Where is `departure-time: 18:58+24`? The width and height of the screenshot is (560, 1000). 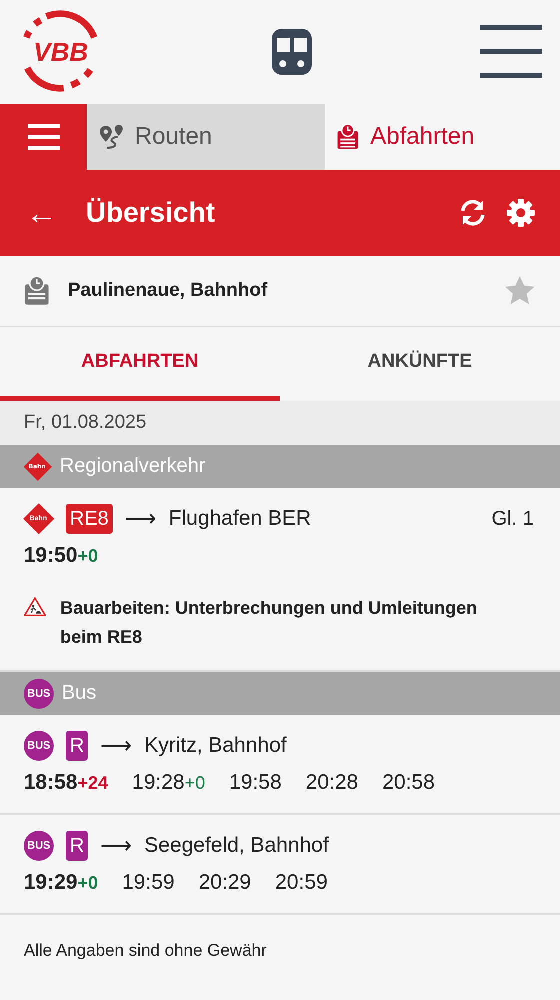
departure-time: 18:58+24 is located at coordinates (66, 783).